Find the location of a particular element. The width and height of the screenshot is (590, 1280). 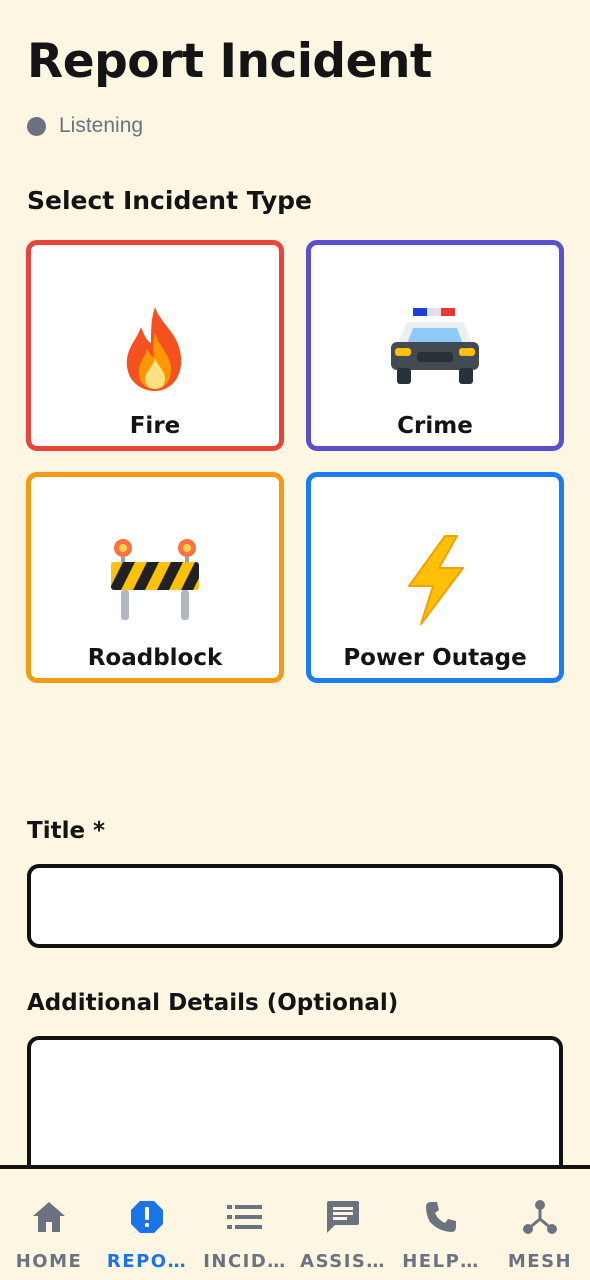

alert-icon is located at coordinates (147, 1217).